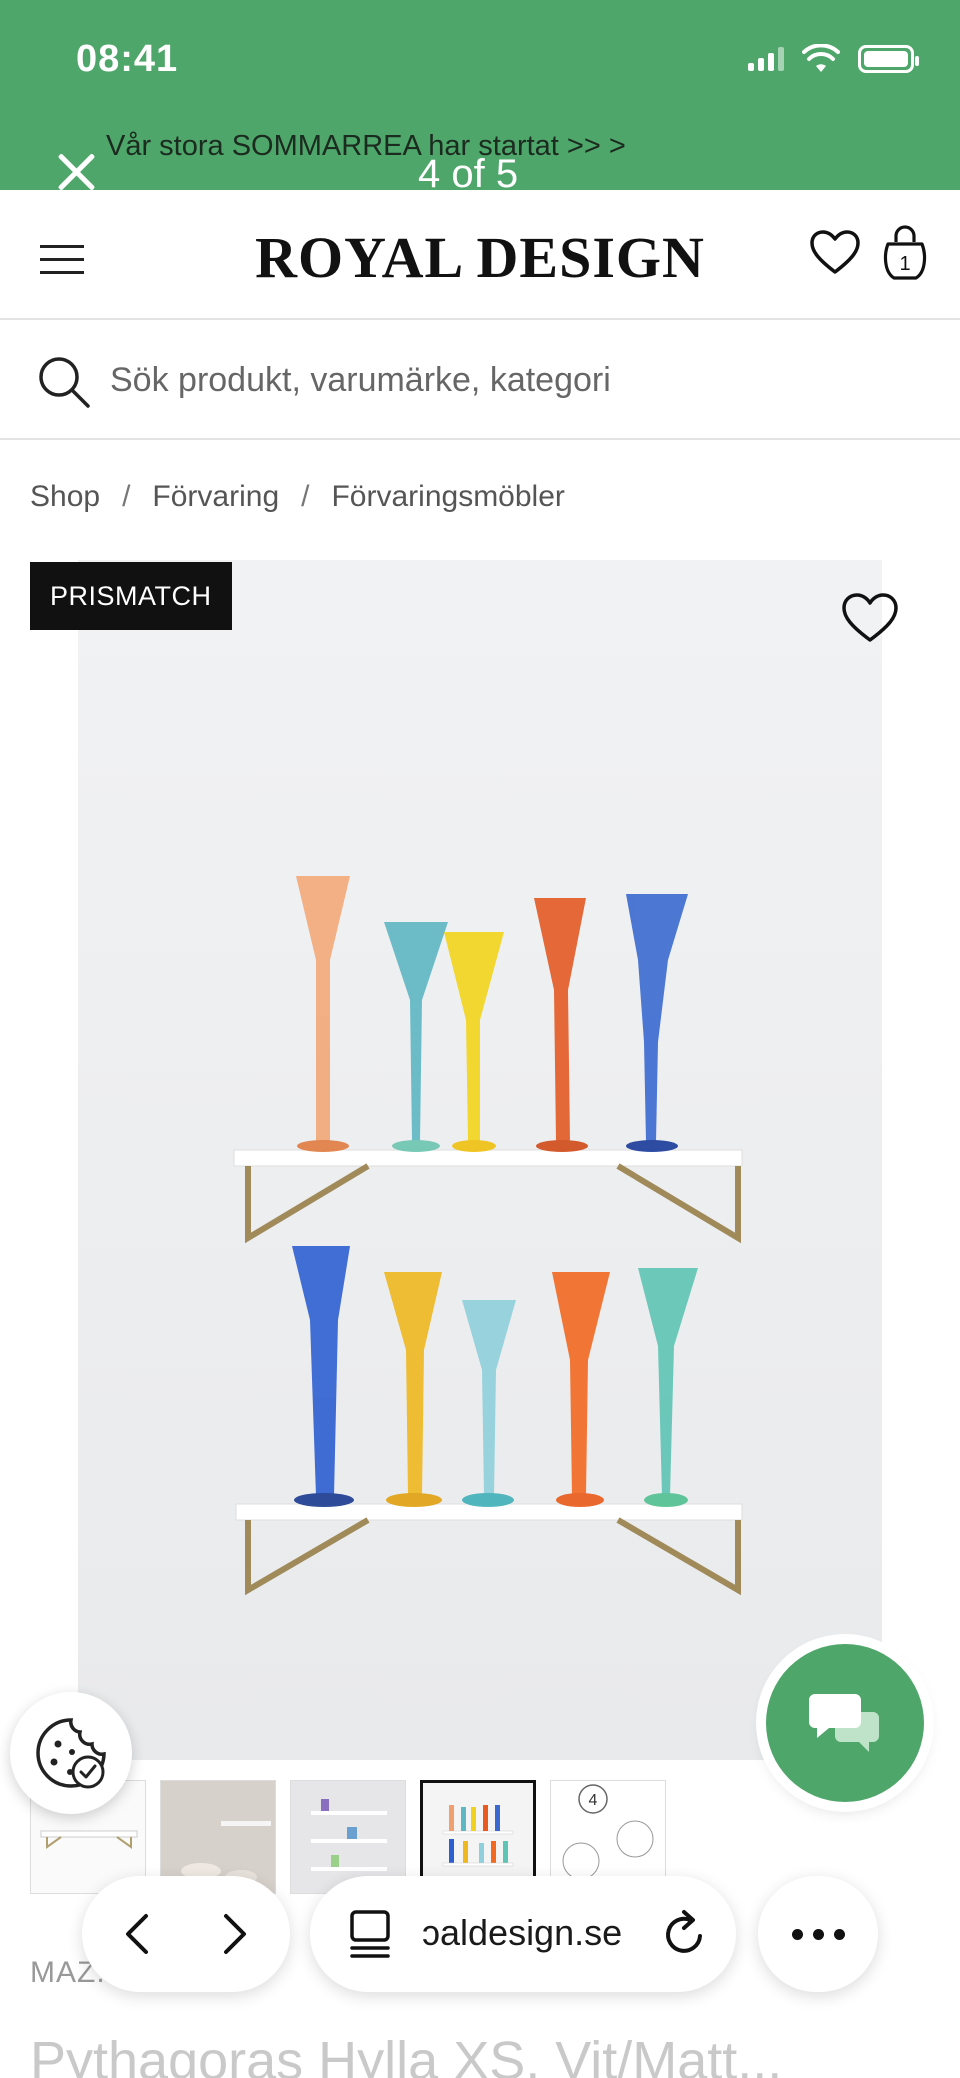 This screenshot has height=2078, width=960. I want to click on breadcrumb-item: Förvaringsmöbler, so click(447, 497).